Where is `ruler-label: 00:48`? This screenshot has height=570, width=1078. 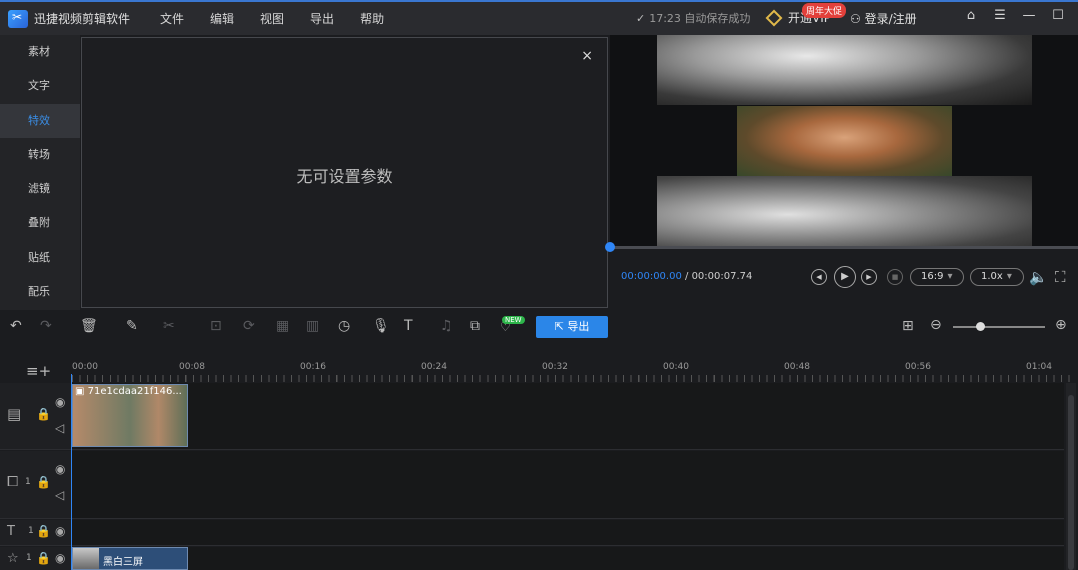 ruler-label: 00:48 is located at coordinates (797, 367).